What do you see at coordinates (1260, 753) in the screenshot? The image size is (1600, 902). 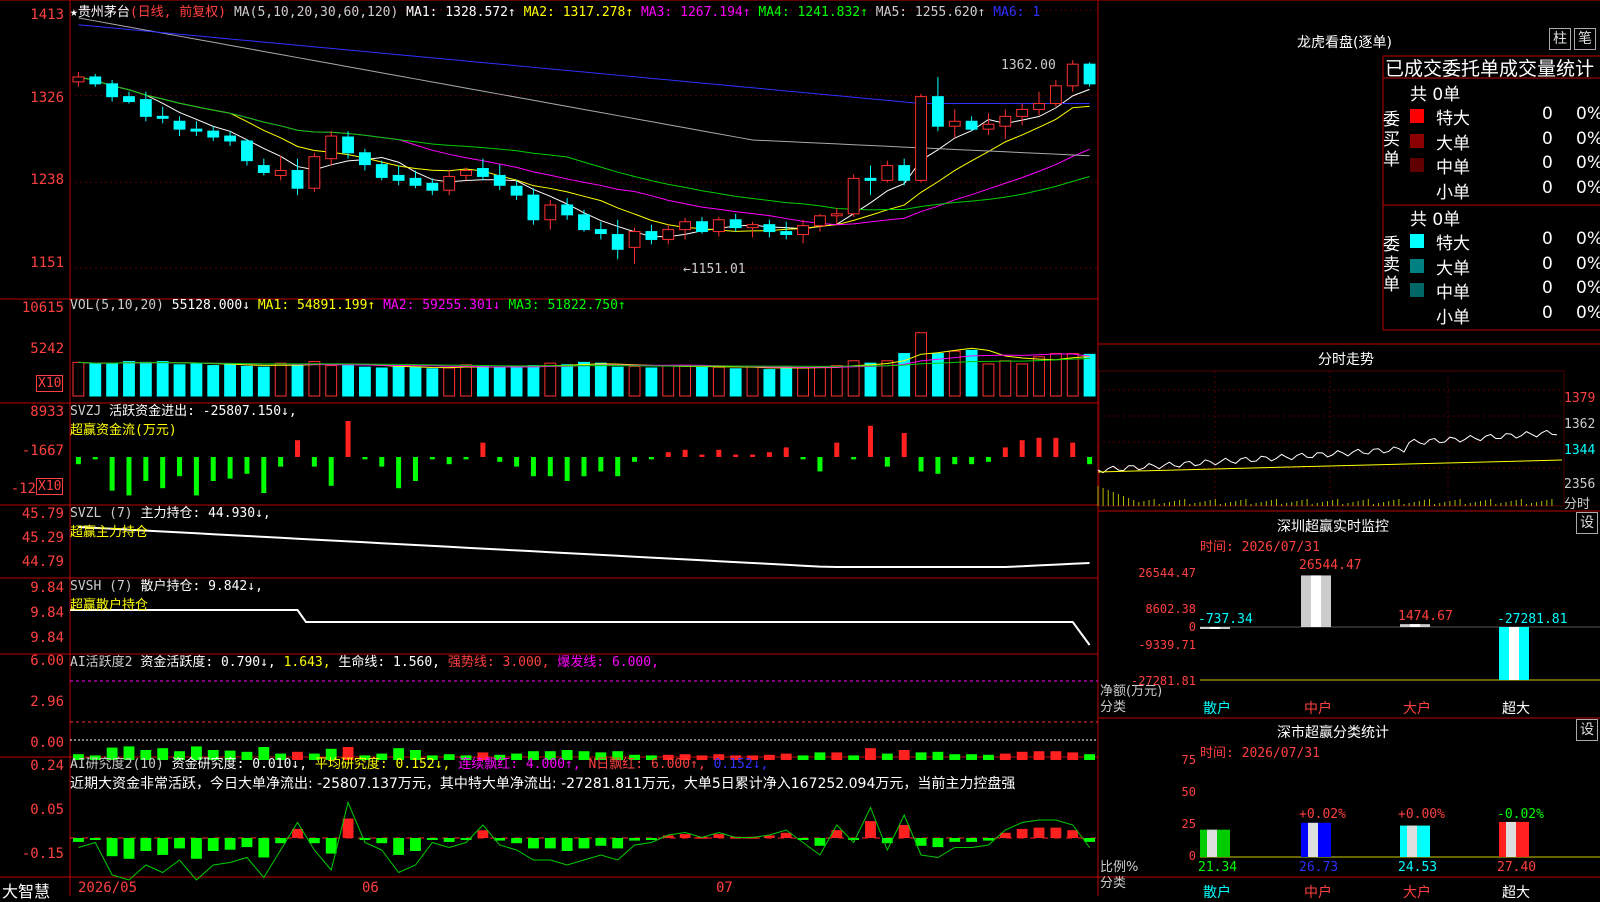 I see `cls-time: 时间: 2026/07/31` at bounding box center [1260, 753].